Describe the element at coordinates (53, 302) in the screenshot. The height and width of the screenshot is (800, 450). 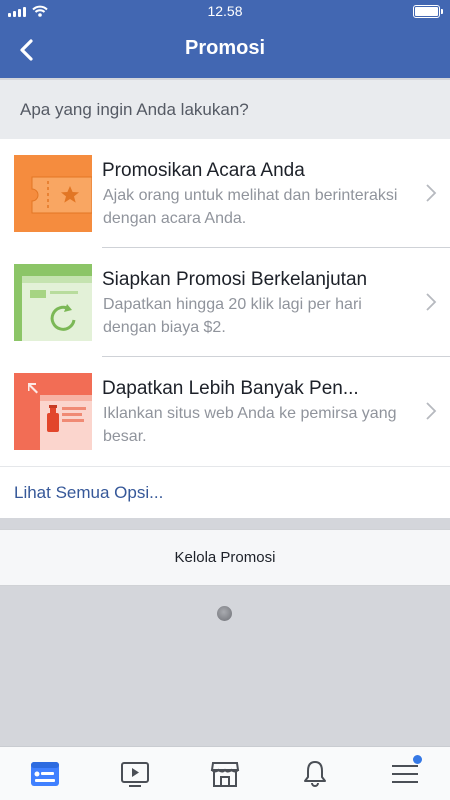
I see `browser-refresh-icon` at that location.